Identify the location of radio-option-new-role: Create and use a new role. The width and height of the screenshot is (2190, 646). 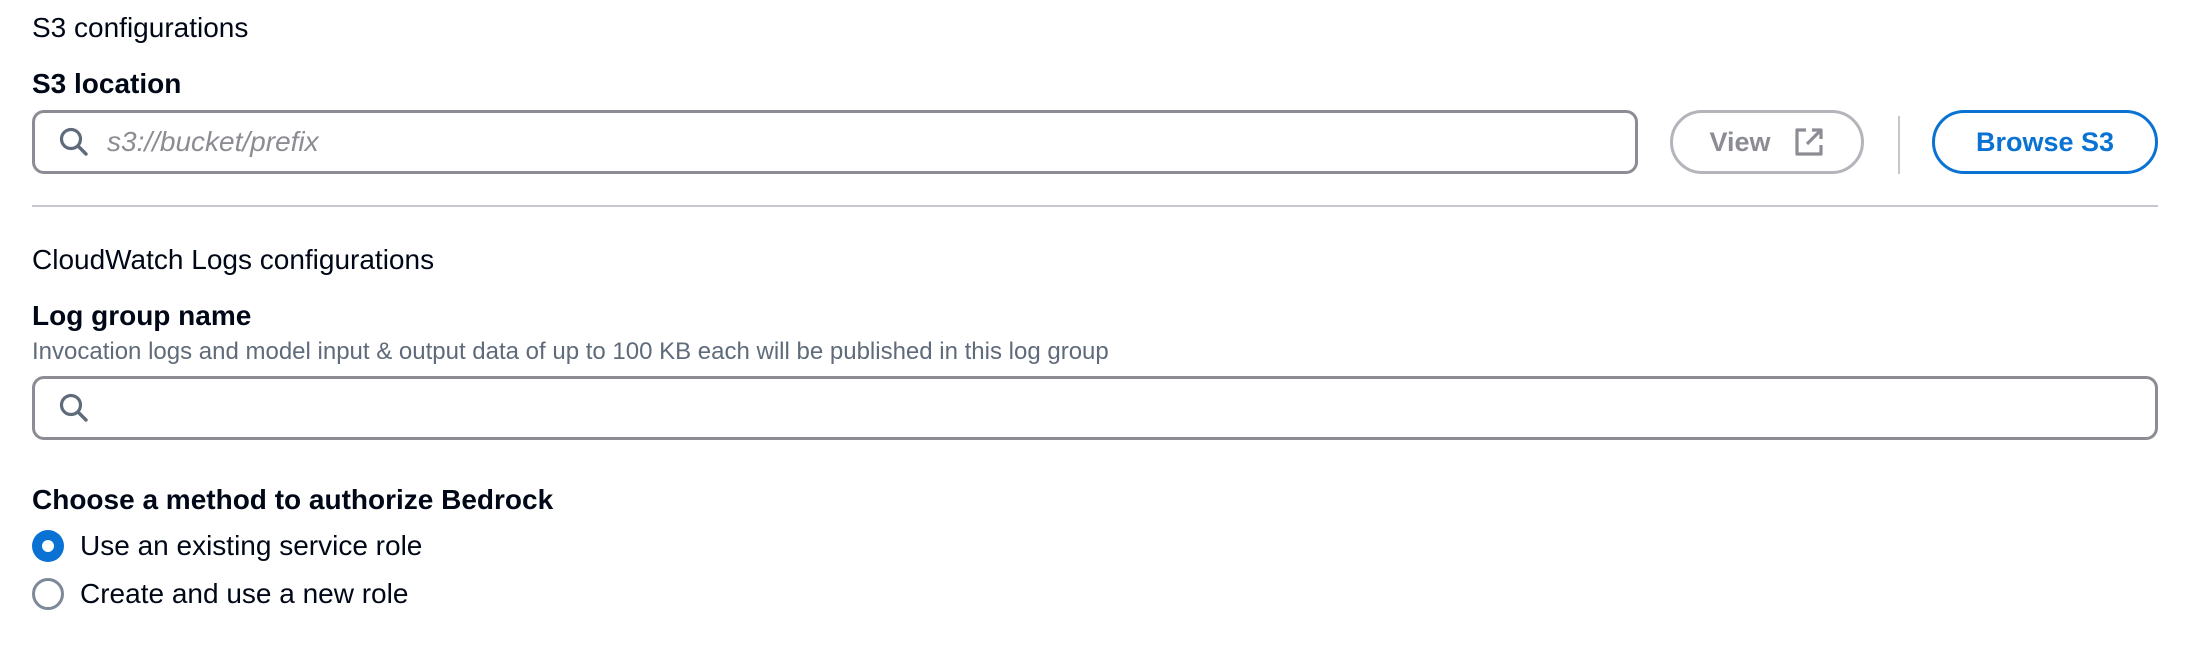
(220, 594).